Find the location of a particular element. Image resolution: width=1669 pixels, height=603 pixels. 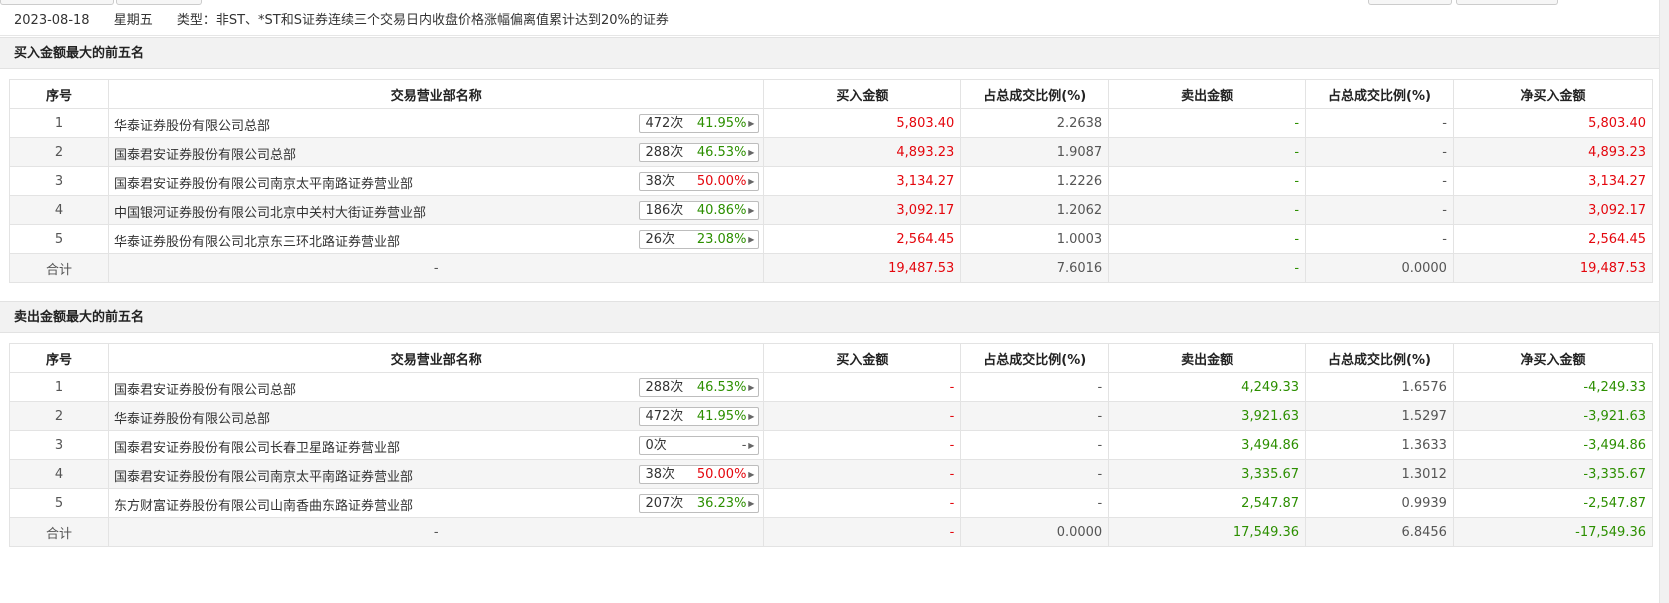

branch-cell: 华泰证券股份有限公司总部 472次 41.95% ▶ is located at coordinates (436, 123).